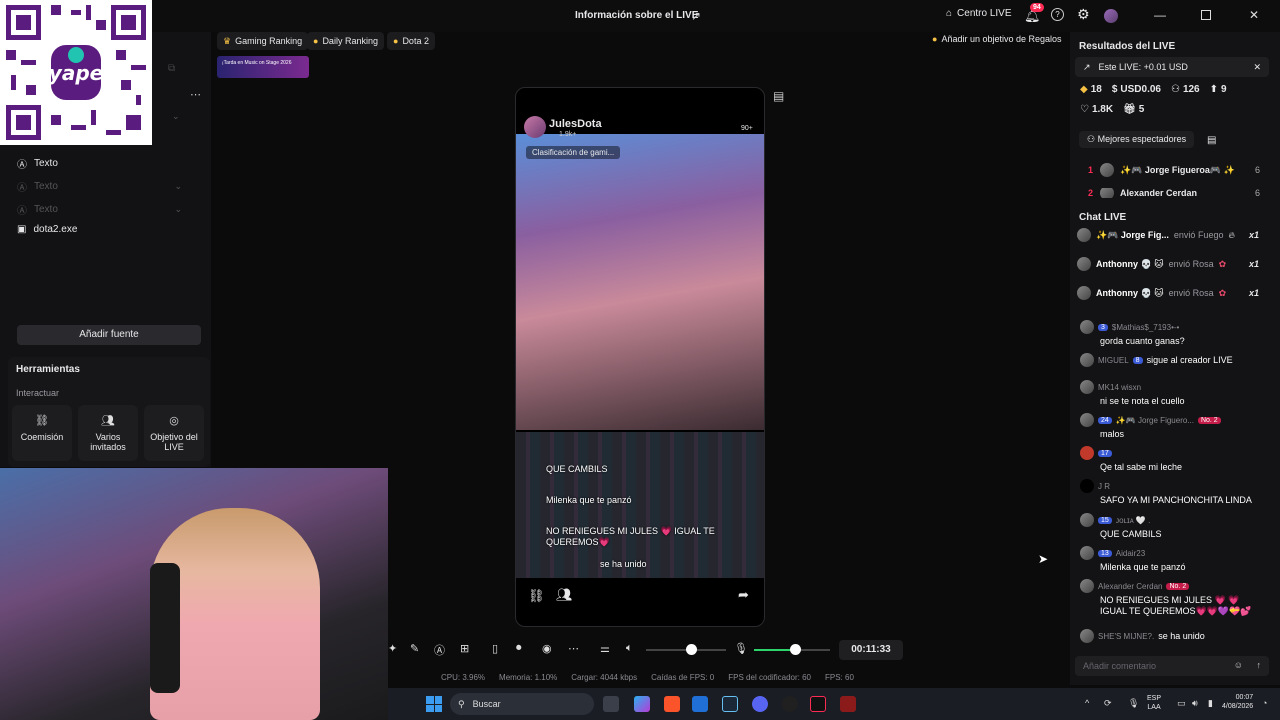 The height and width of the screenshot is (720, 1280). Describe the element at coordinates (1111, 16) in the screenshot. I see `profile-avatar` at that location.